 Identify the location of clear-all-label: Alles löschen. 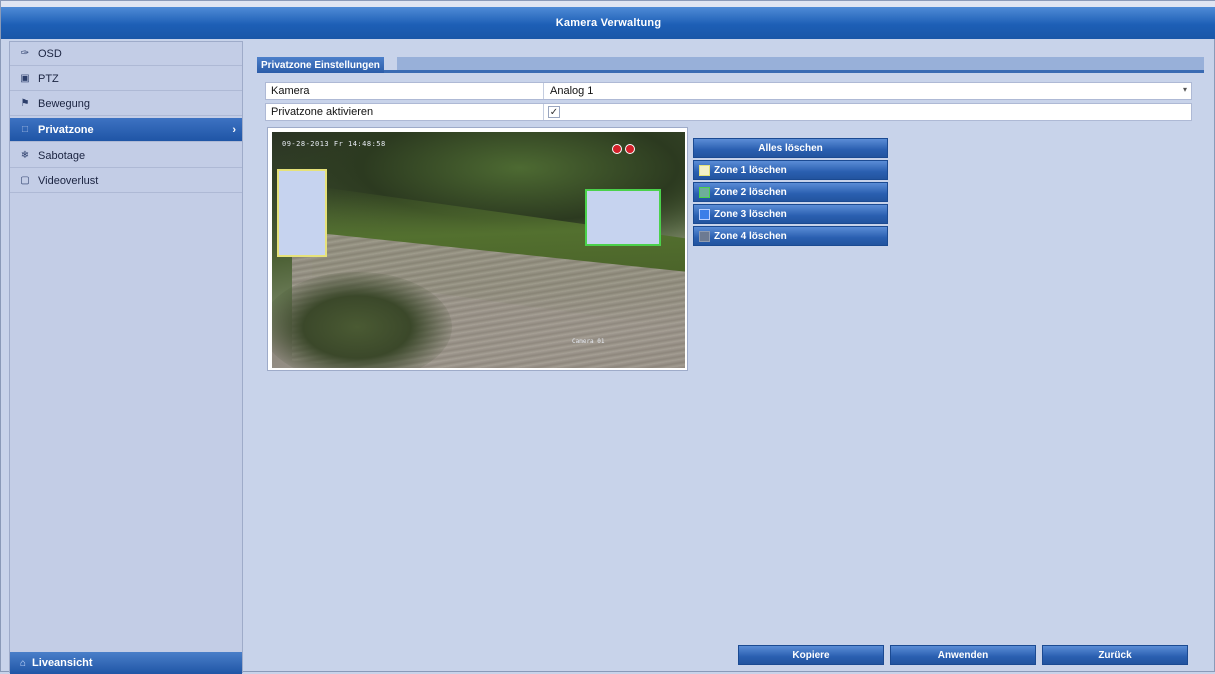
(790, 148).